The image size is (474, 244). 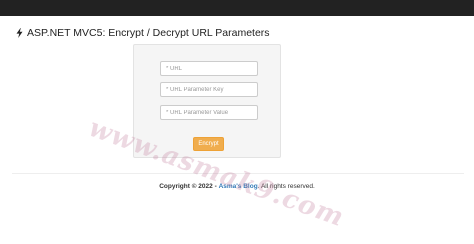 What do you see at coordinates (209, 89) in the screenshot?
I see `url-parameter-key-input` at bounding box center [209, 89].